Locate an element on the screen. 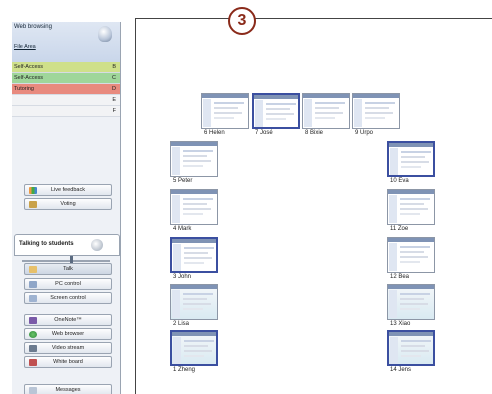 This screenshot has height=394, width=492. voting-button: Voting is located at coordinates (68, 204).